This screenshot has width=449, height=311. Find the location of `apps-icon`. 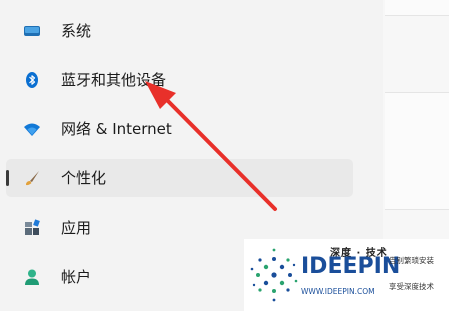

apps-icon is located at coordinates (32, 227).